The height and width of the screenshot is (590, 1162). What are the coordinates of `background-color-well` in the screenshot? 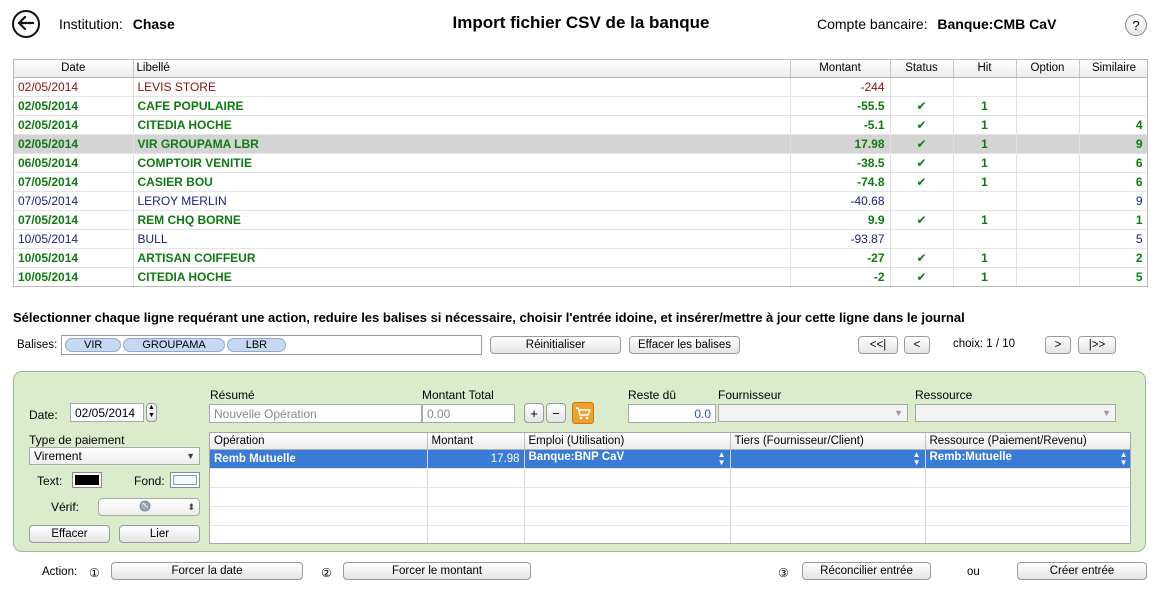 It's located at (185, 480).